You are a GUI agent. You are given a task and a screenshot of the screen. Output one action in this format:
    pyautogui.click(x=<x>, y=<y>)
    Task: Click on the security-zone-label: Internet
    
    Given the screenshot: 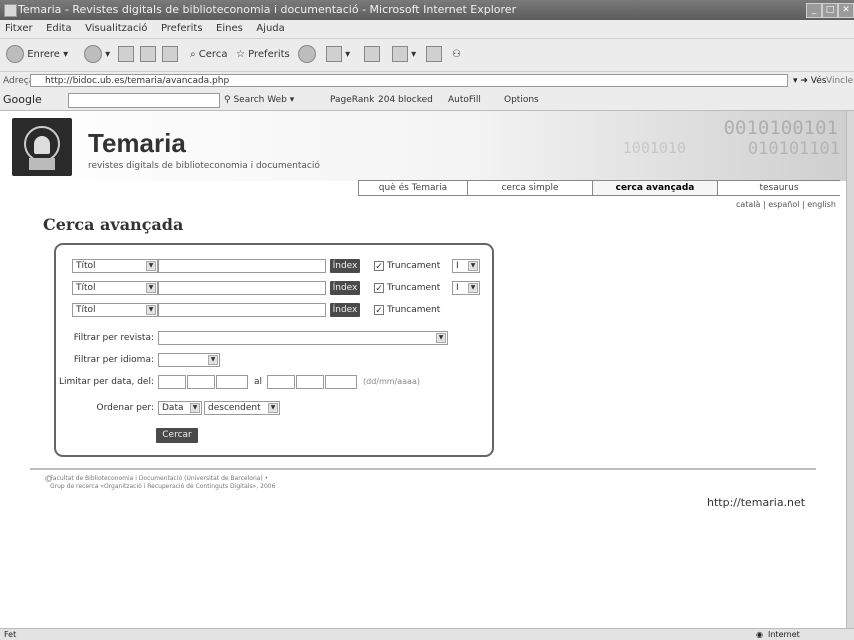 What is the action you would take?
    pyautogui.click(x=784, y=634)
    